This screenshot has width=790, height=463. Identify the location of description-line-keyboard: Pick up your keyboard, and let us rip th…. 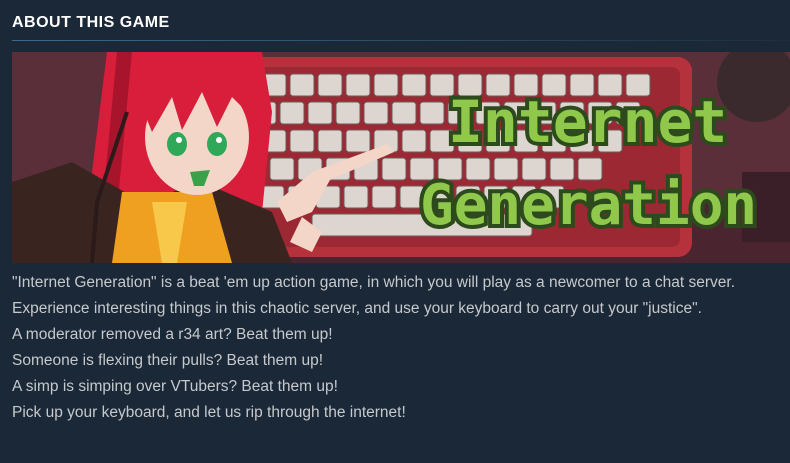
(209, 412).